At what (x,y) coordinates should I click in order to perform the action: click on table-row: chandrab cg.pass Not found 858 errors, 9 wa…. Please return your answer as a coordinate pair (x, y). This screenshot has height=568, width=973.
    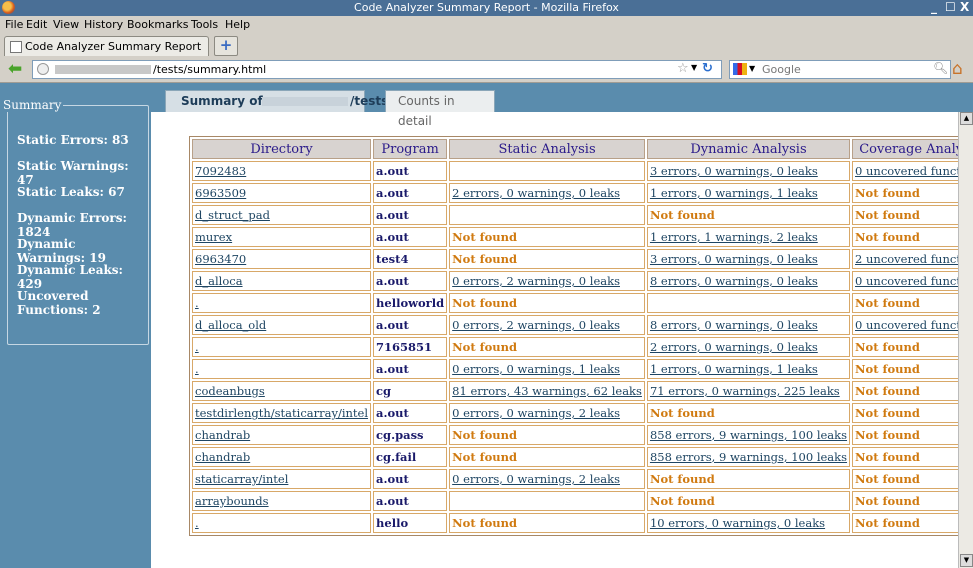
    Looking at the image, I should click on (582, 435).